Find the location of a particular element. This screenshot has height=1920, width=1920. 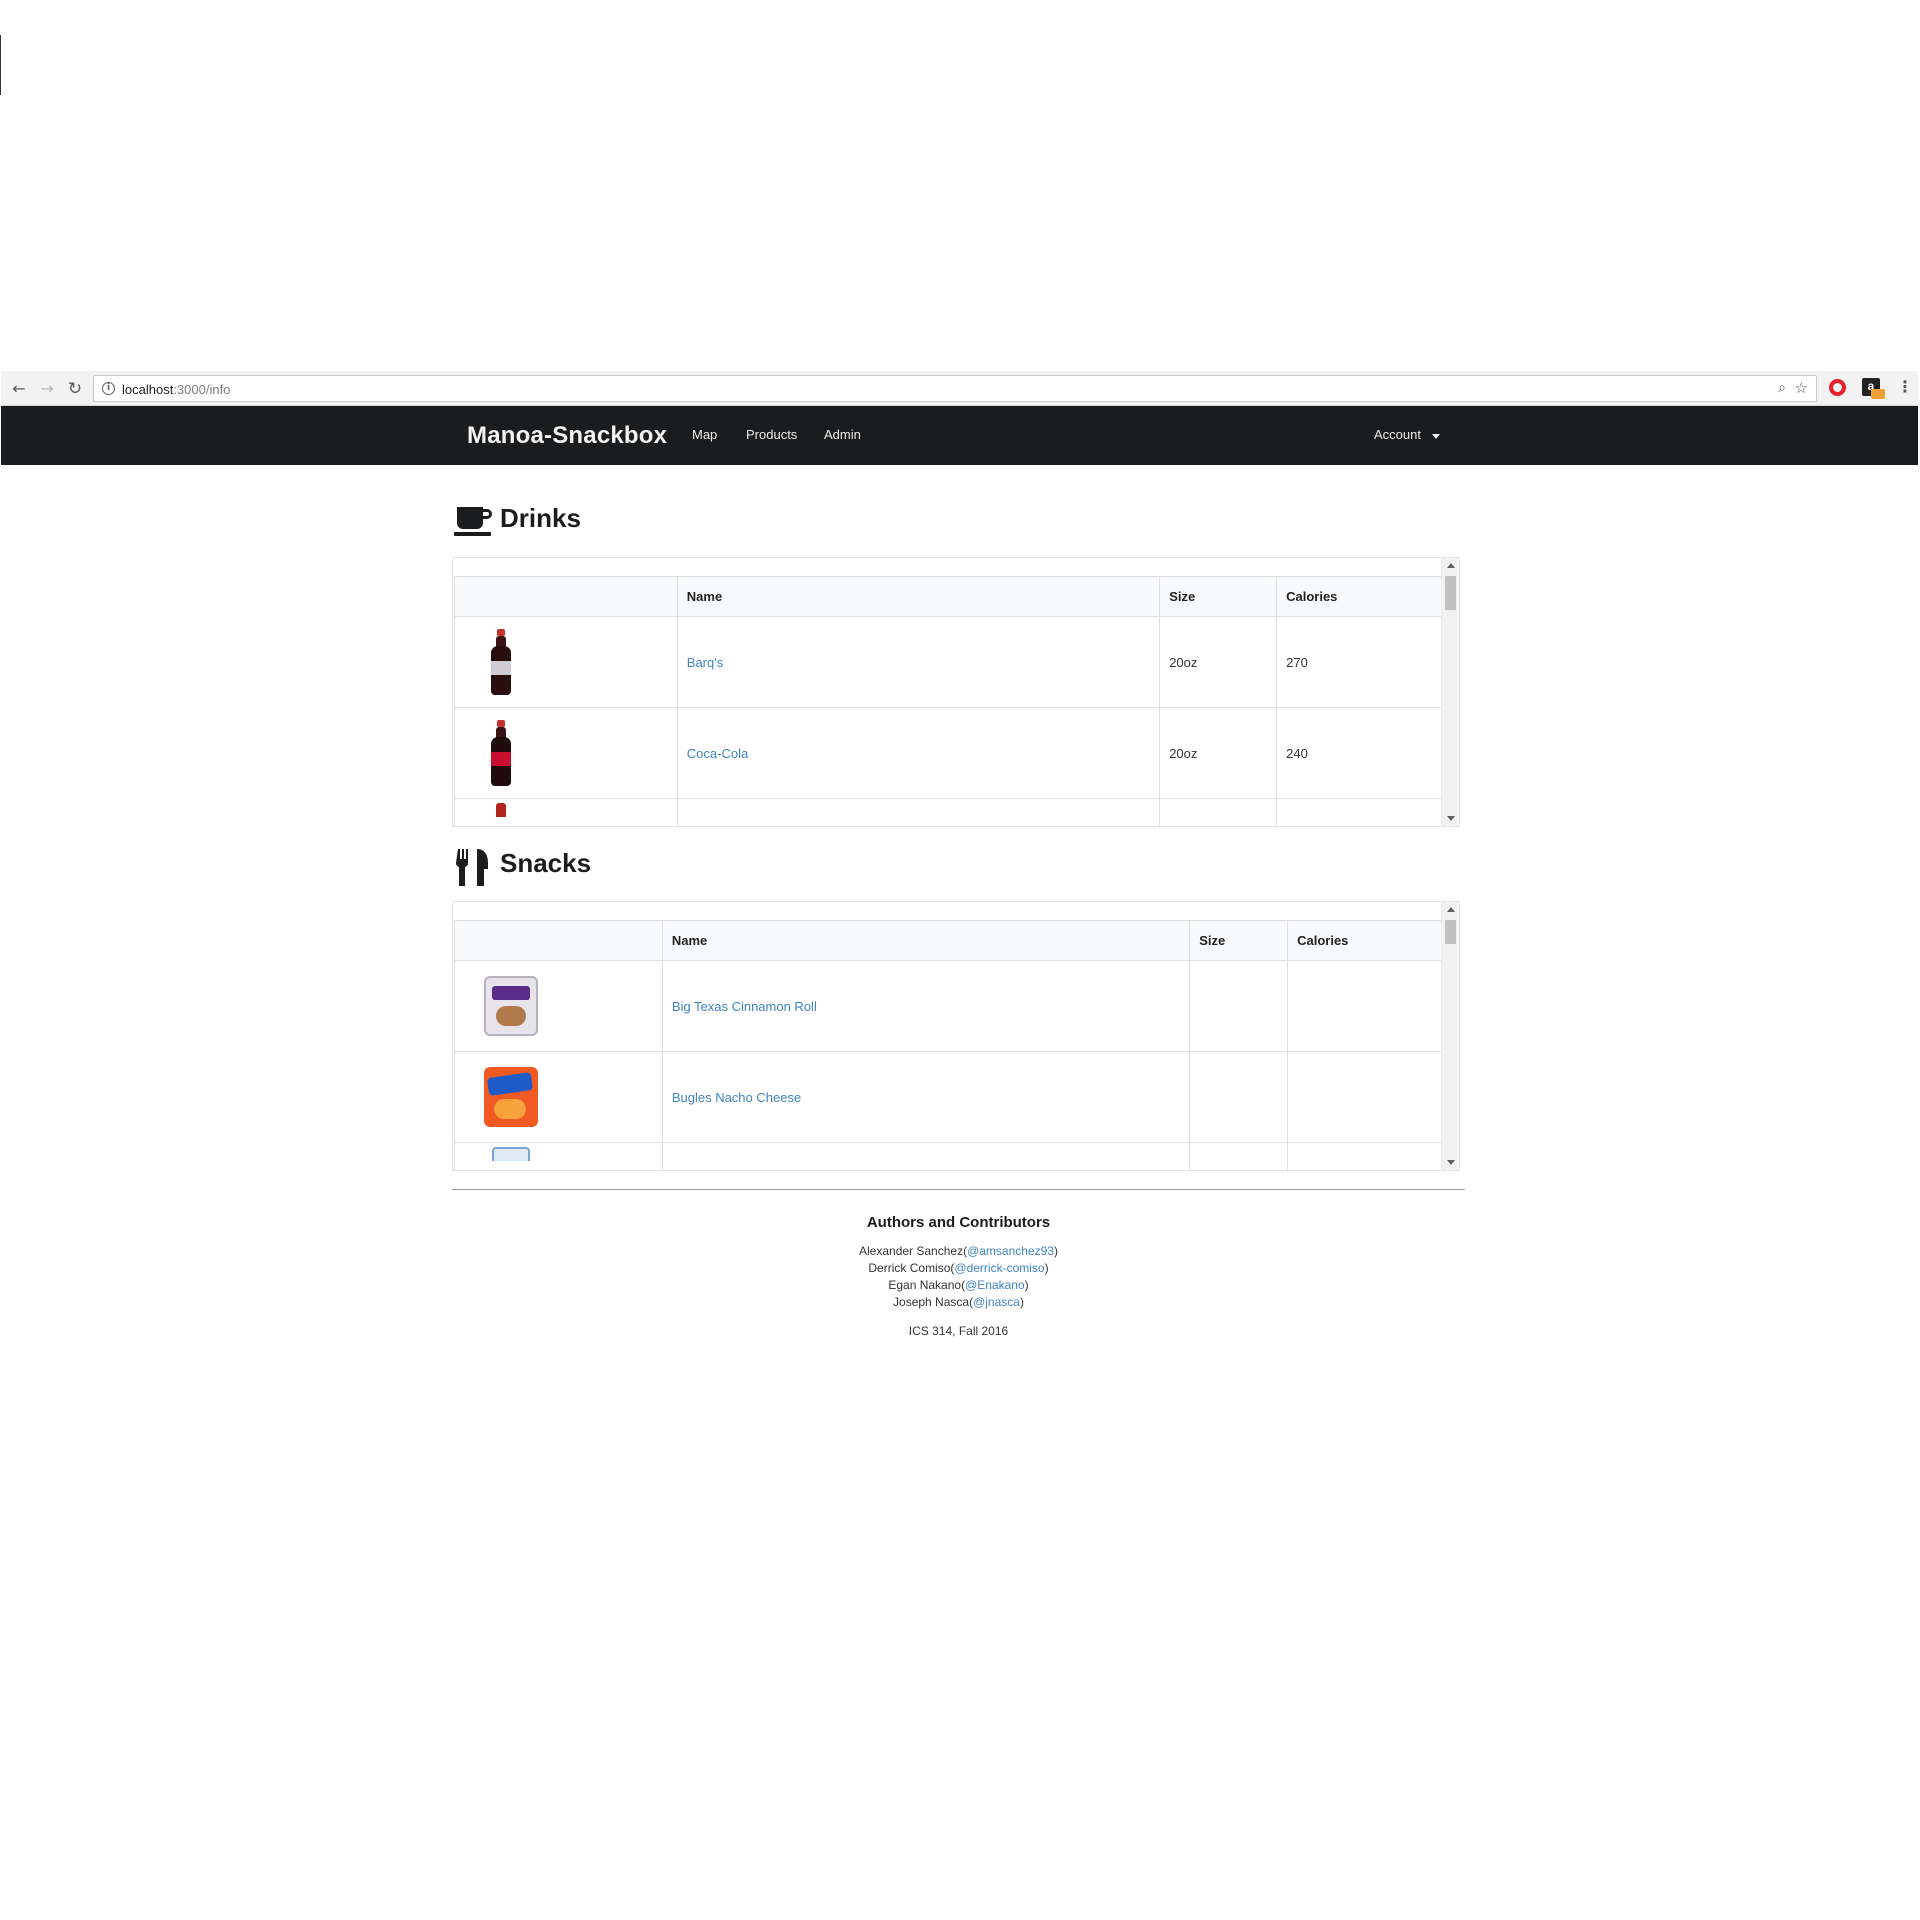

drinks-scrollbar is located at coordinates (1449, 692).